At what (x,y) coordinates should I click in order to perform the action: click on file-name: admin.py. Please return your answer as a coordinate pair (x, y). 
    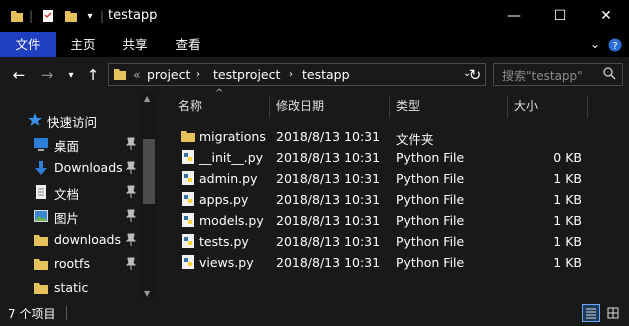
    Looking at the image, I should click on (228, 178).